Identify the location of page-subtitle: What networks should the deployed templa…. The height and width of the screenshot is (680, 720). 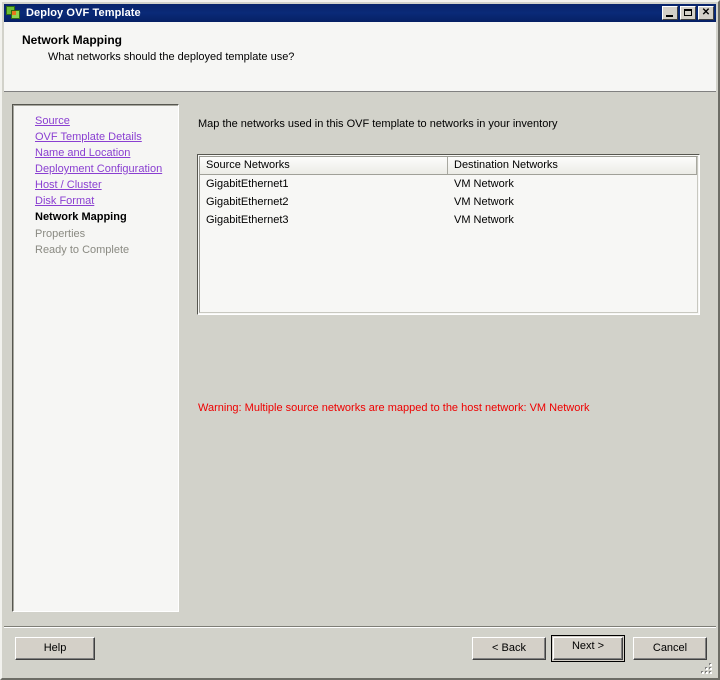
(171, 57).